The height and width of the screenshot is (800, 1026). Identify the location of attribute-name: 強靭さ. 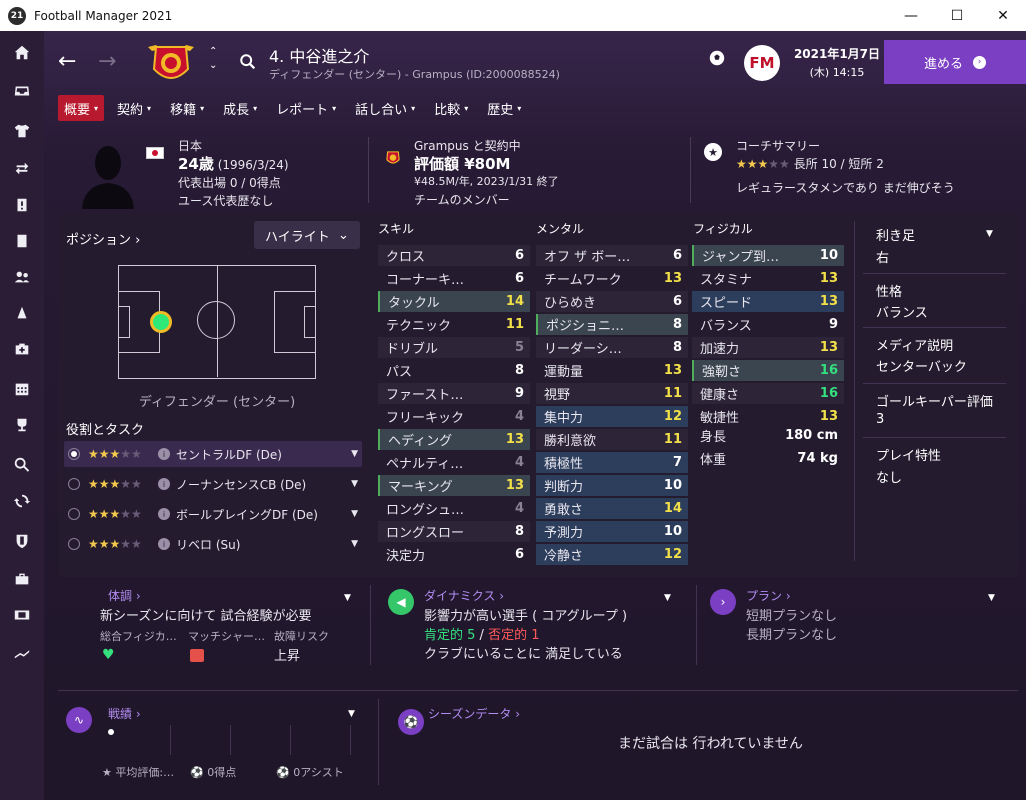
(722, 372).